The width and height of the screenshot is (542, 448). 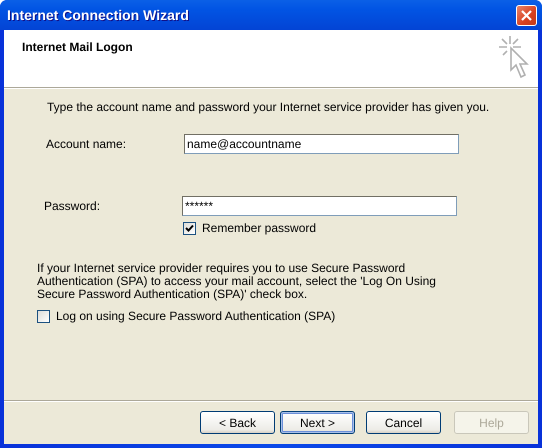 What do you see at coordinates (237, 281) in the screenshot?
I see `spa-note-text: If your Internet service provider requires you to use Secure Password Authentication (SPA) to access your mail account, select the 'Log On Using Secure Password Authentication (SPA)' check box.` at bounding box center [237, 281].